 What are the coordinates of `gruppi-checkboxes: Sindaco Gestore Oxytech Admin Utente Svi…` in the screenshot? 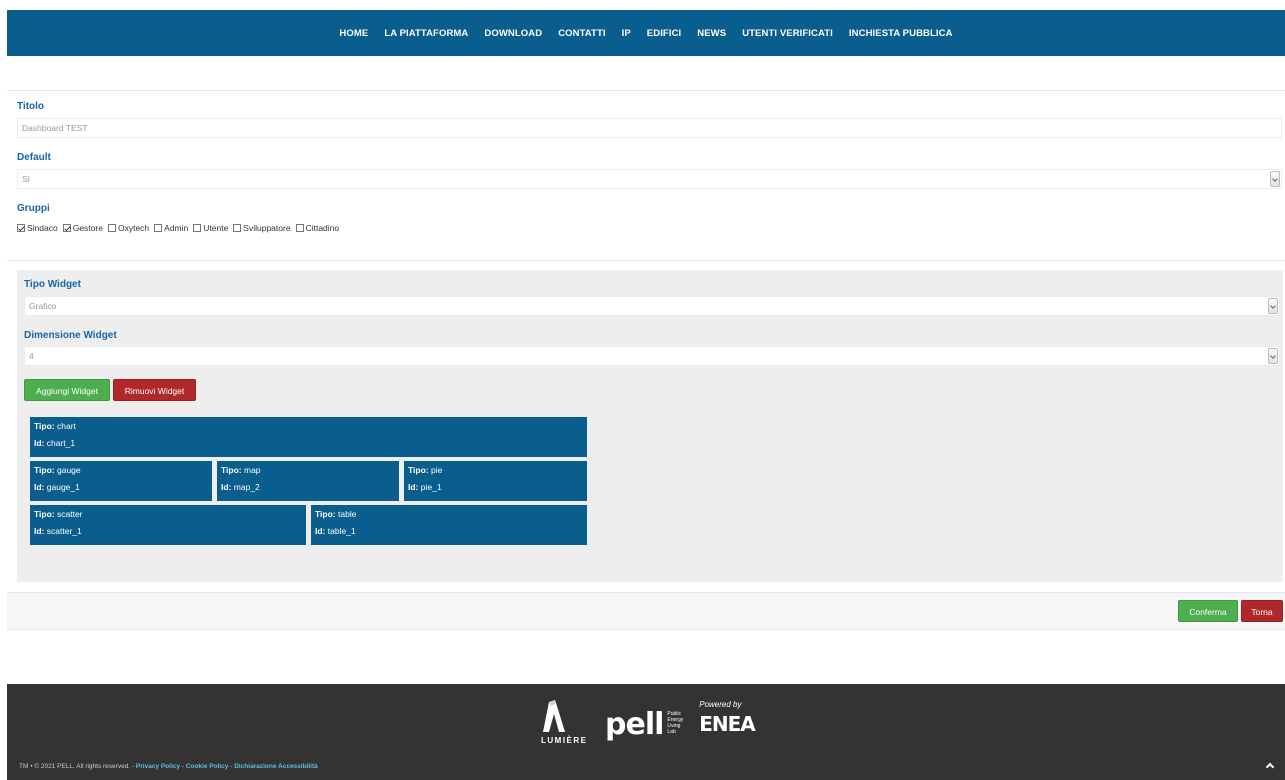 It's located at (180, 228).